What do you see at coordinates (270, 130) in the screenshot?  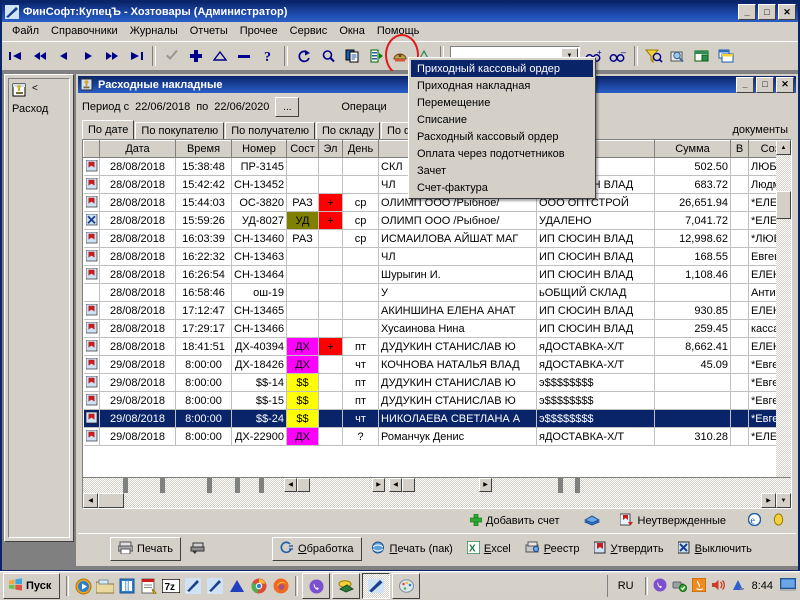 I see `tab-by-recipient: По получателю` at bounding box center [270, 130].